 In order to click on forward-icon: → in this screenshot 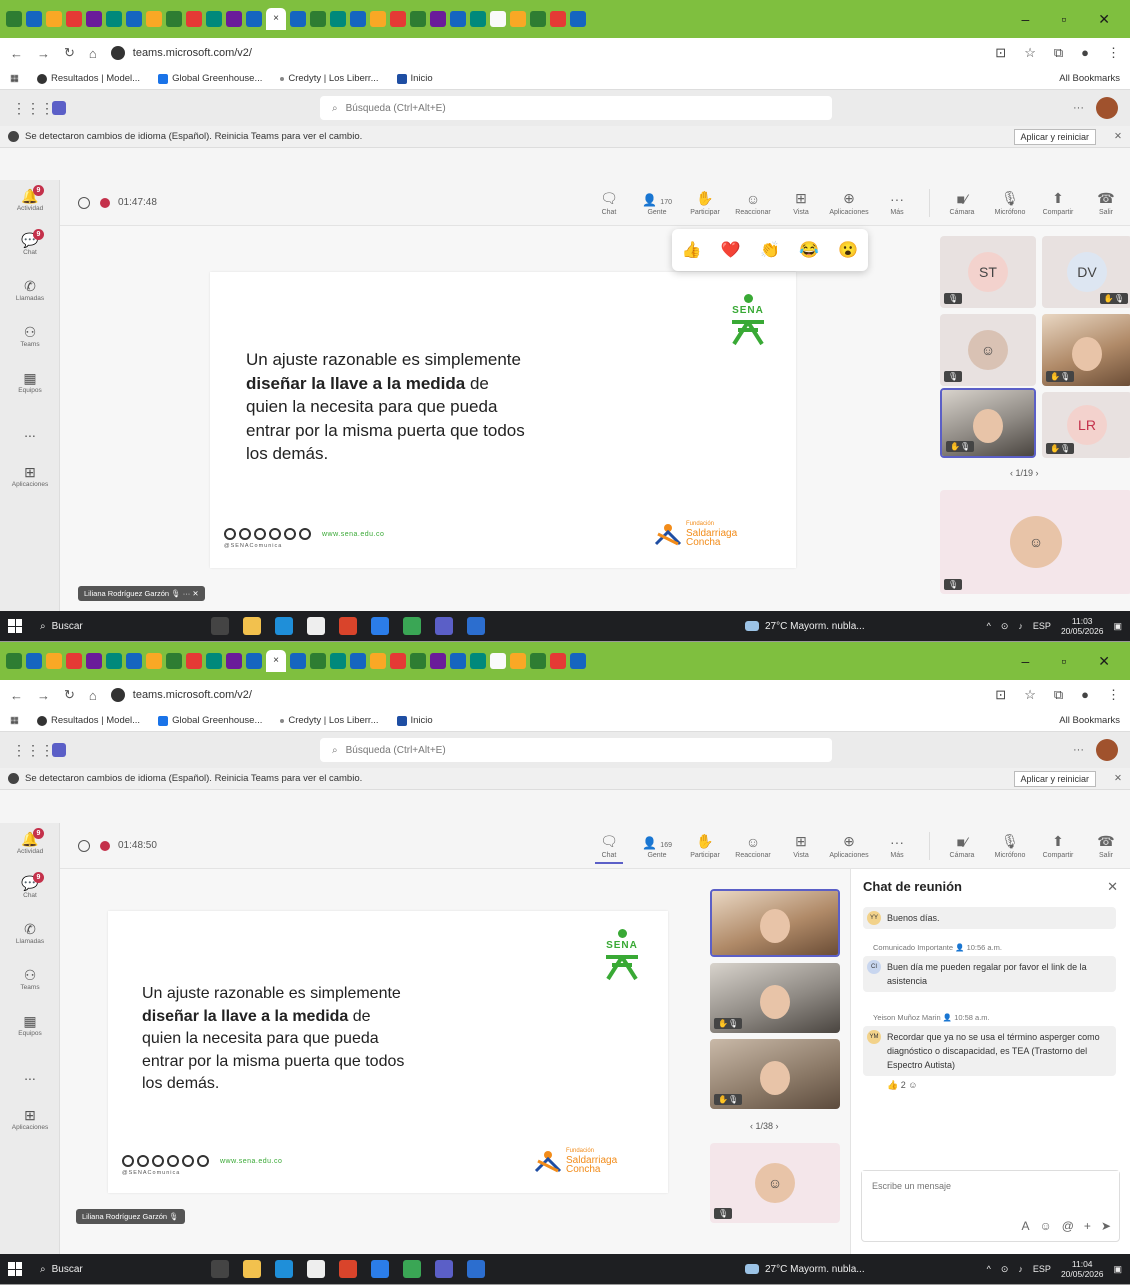, I will do `click(43, 695)`.